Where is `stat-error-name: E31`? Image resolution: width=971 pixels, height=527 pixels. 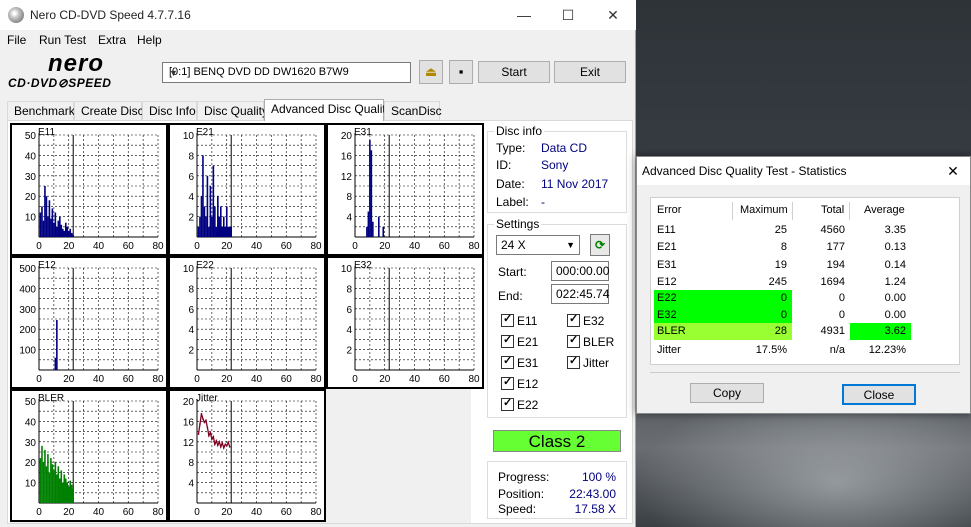 stat-error-name: E31 is located at coordinates (667, 265).